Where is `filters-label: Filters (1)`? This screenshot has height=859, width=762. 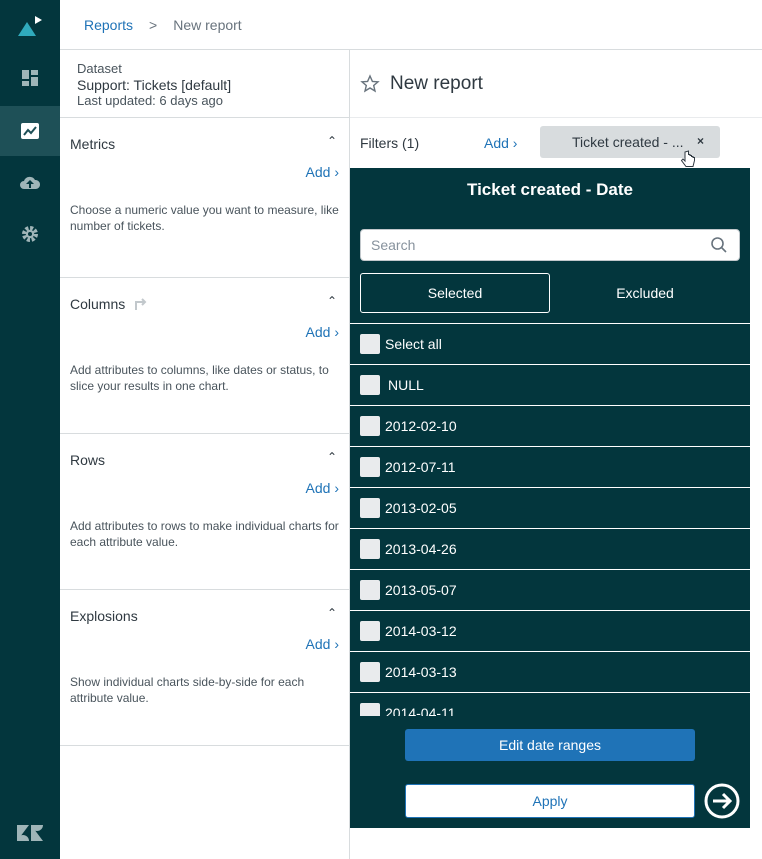 filters-label: Filters (1) is located at coordinates (390, 143).